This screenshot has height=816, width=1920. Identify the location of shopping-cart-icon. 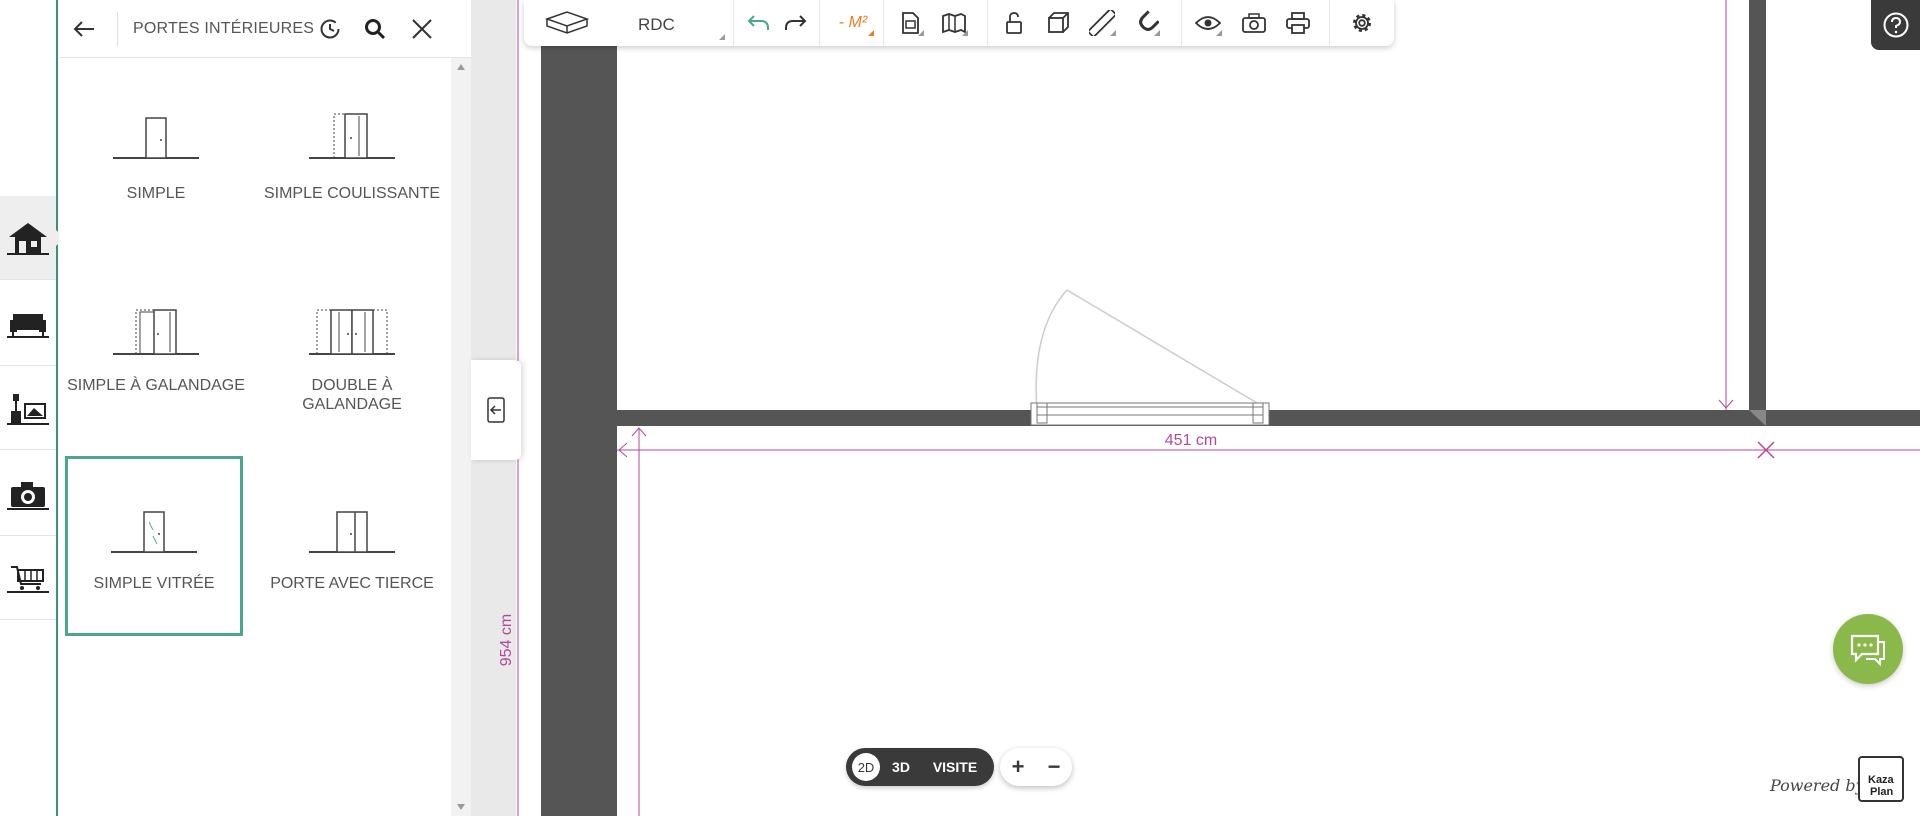
(28, 579).